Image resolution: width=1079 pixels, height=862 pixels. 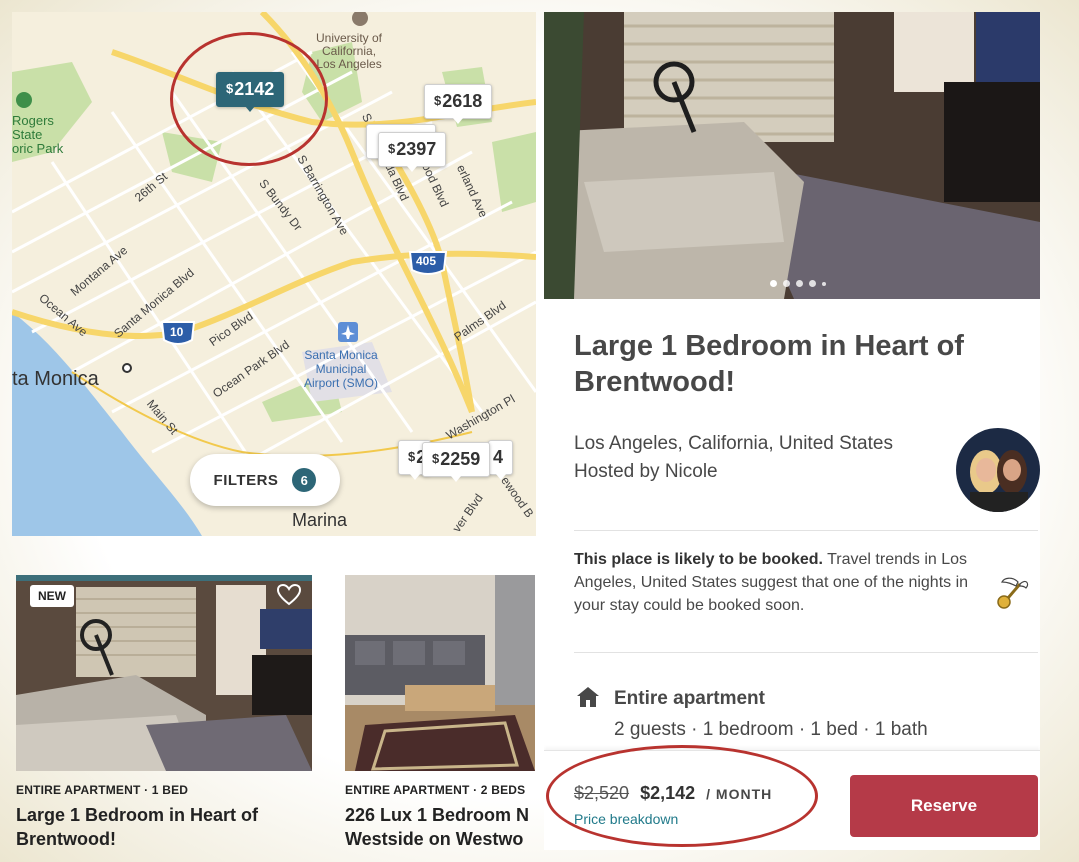 What do you see at coordinates (435, 790) in the screenshot?
I see `listing-meta: ENTIRE APARTMENT · 2 BEDS` at bounding box center [435, 790].